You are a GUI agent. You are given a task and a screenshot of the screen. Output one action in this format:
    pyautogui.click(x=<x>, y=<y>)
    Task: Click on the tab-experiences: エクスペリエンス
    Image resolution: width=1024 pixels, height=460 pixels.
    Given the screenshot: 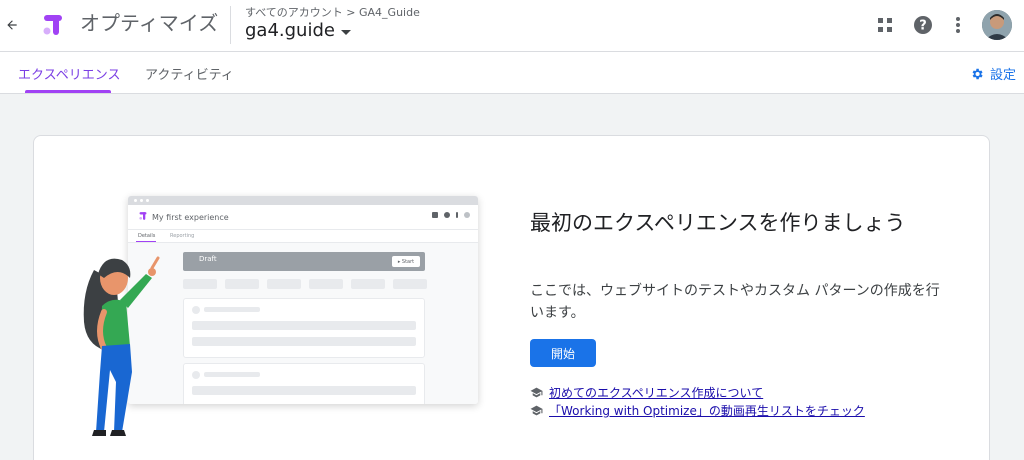 What is the action you would take?
    pyautogui.click(x=69, y=73)
    